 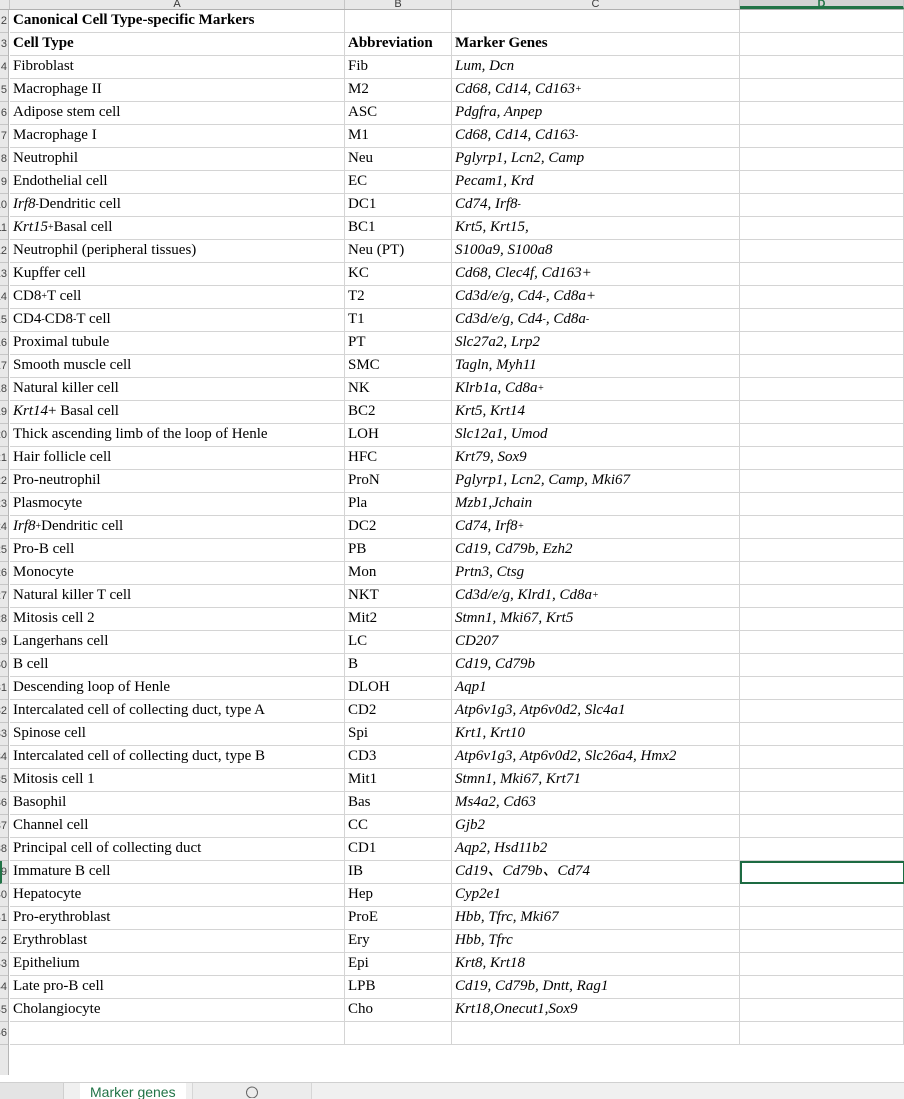 I want to click on cell-type-cell: Neutrophil (peripheral tissues), so click(x=177, y=251).